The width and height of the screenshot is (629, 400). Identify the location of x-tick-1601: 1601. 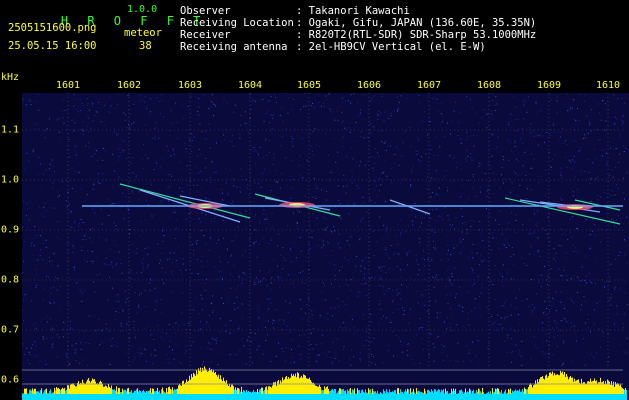
(68, 85).